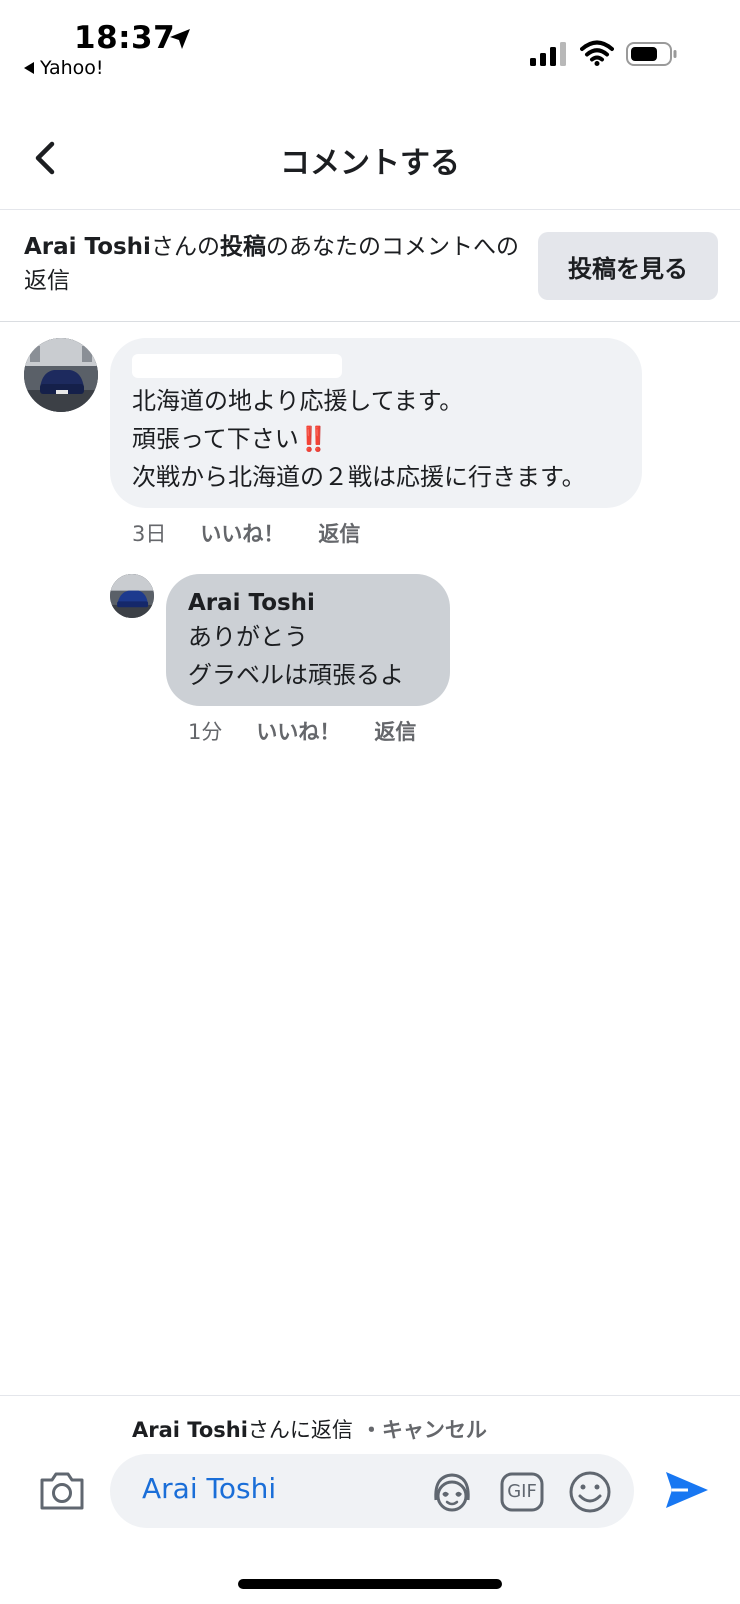 The width and height of the screenshot is (740, 1604). Describe the element at coordinates (590, 1492) in the screenshot. I see `emoji-icon` at that location.